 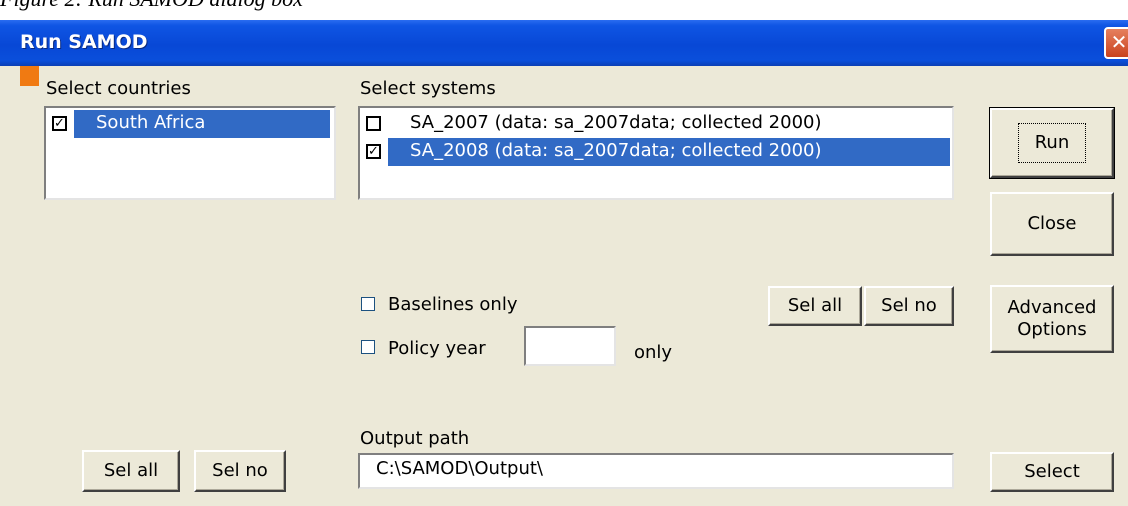 I want to click on baselines-only-checkbox, so click(x=368, y=304).